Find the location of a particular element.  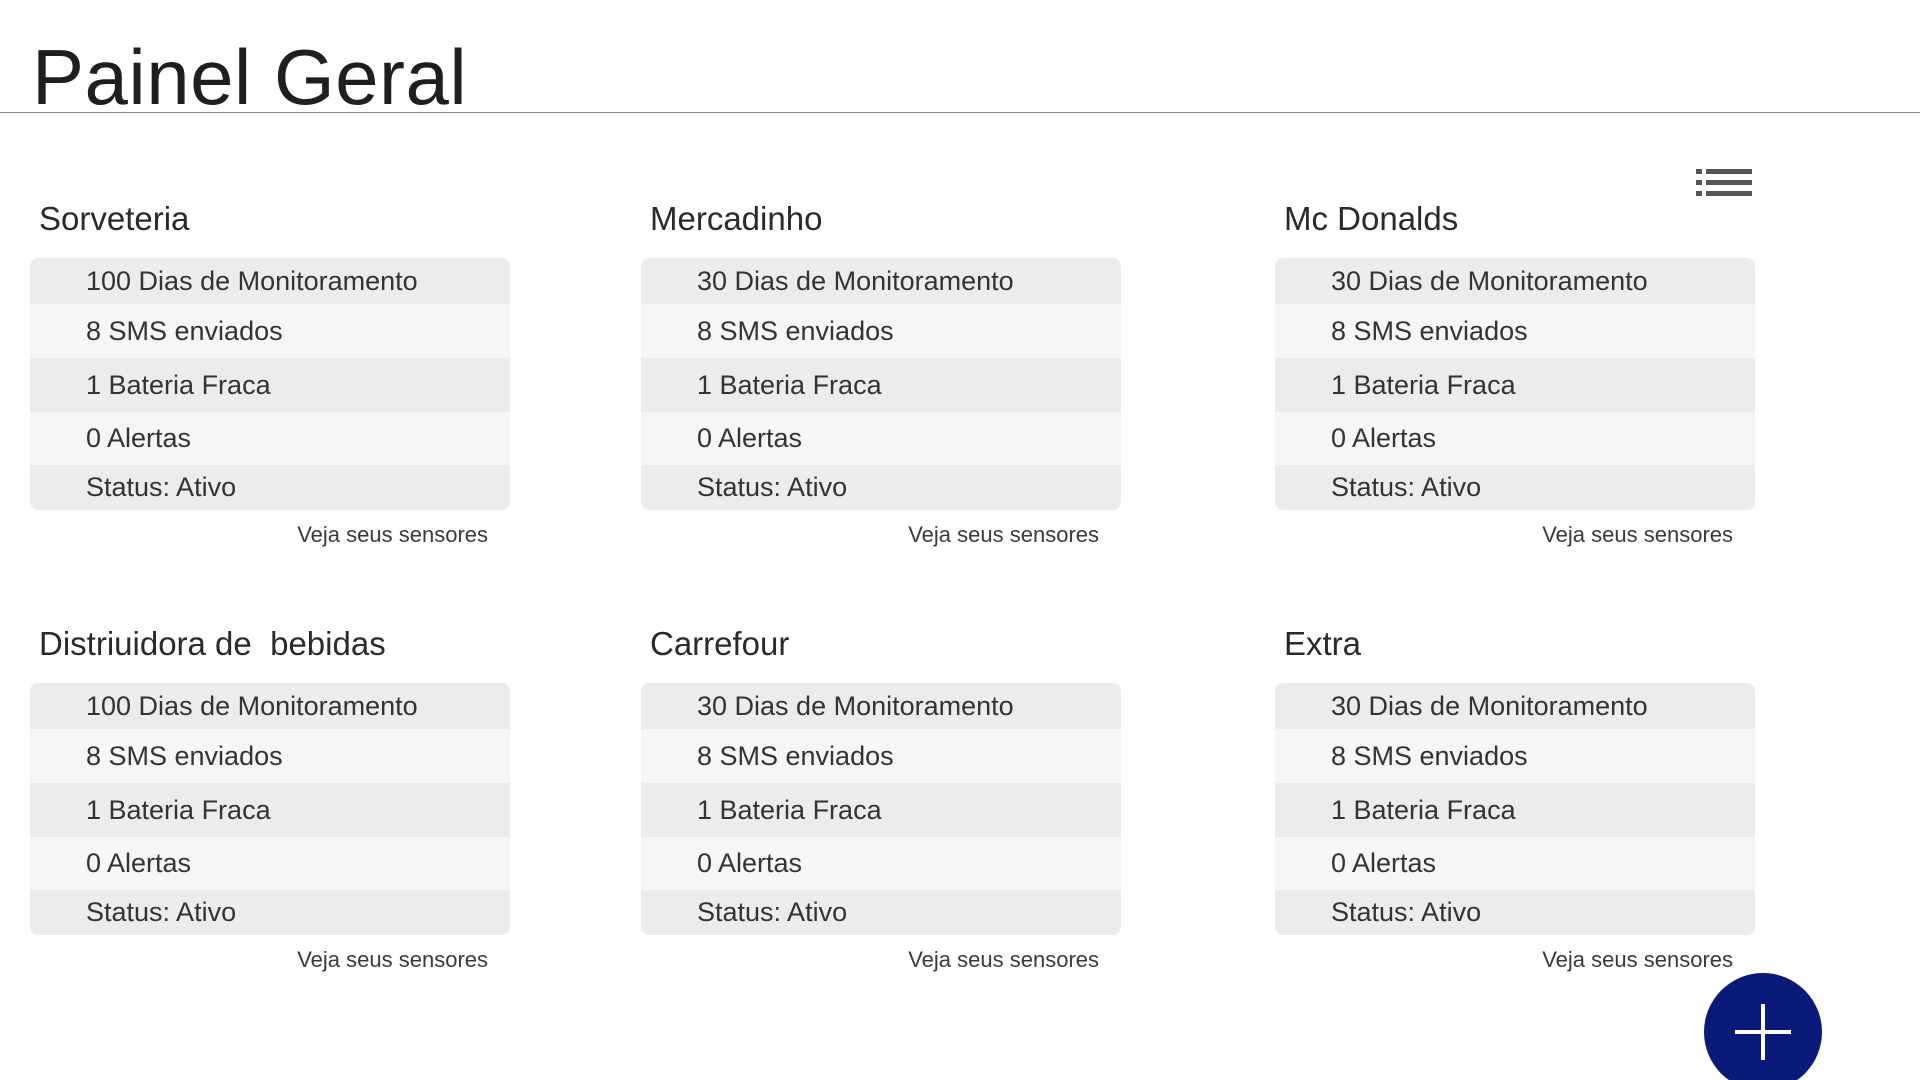

page-title: Painel Geral is located at coordinates (250, 77).